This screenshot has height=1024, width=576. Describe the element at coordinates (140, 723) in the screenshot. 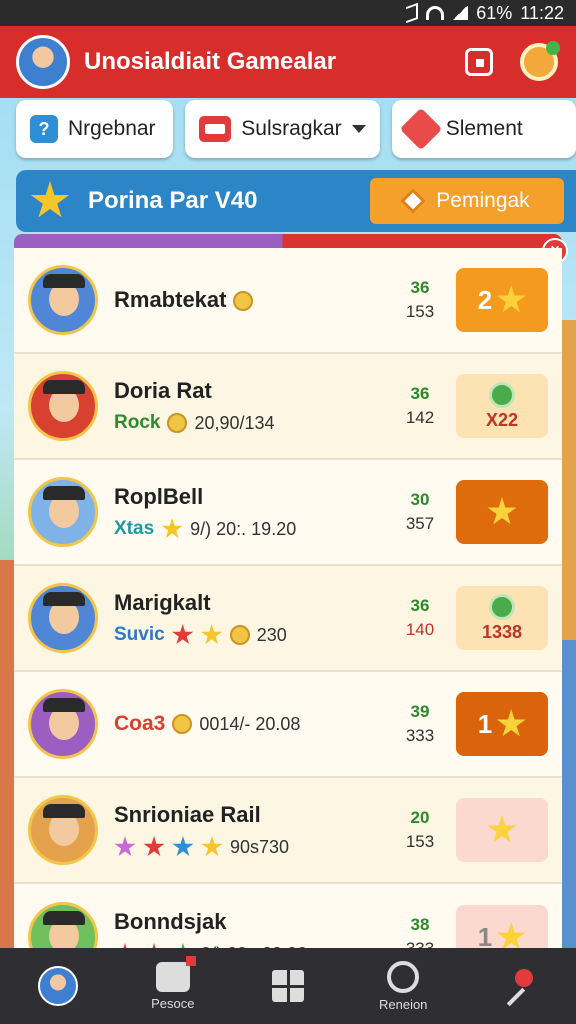

I see `player-tag: Coa3` at that location.